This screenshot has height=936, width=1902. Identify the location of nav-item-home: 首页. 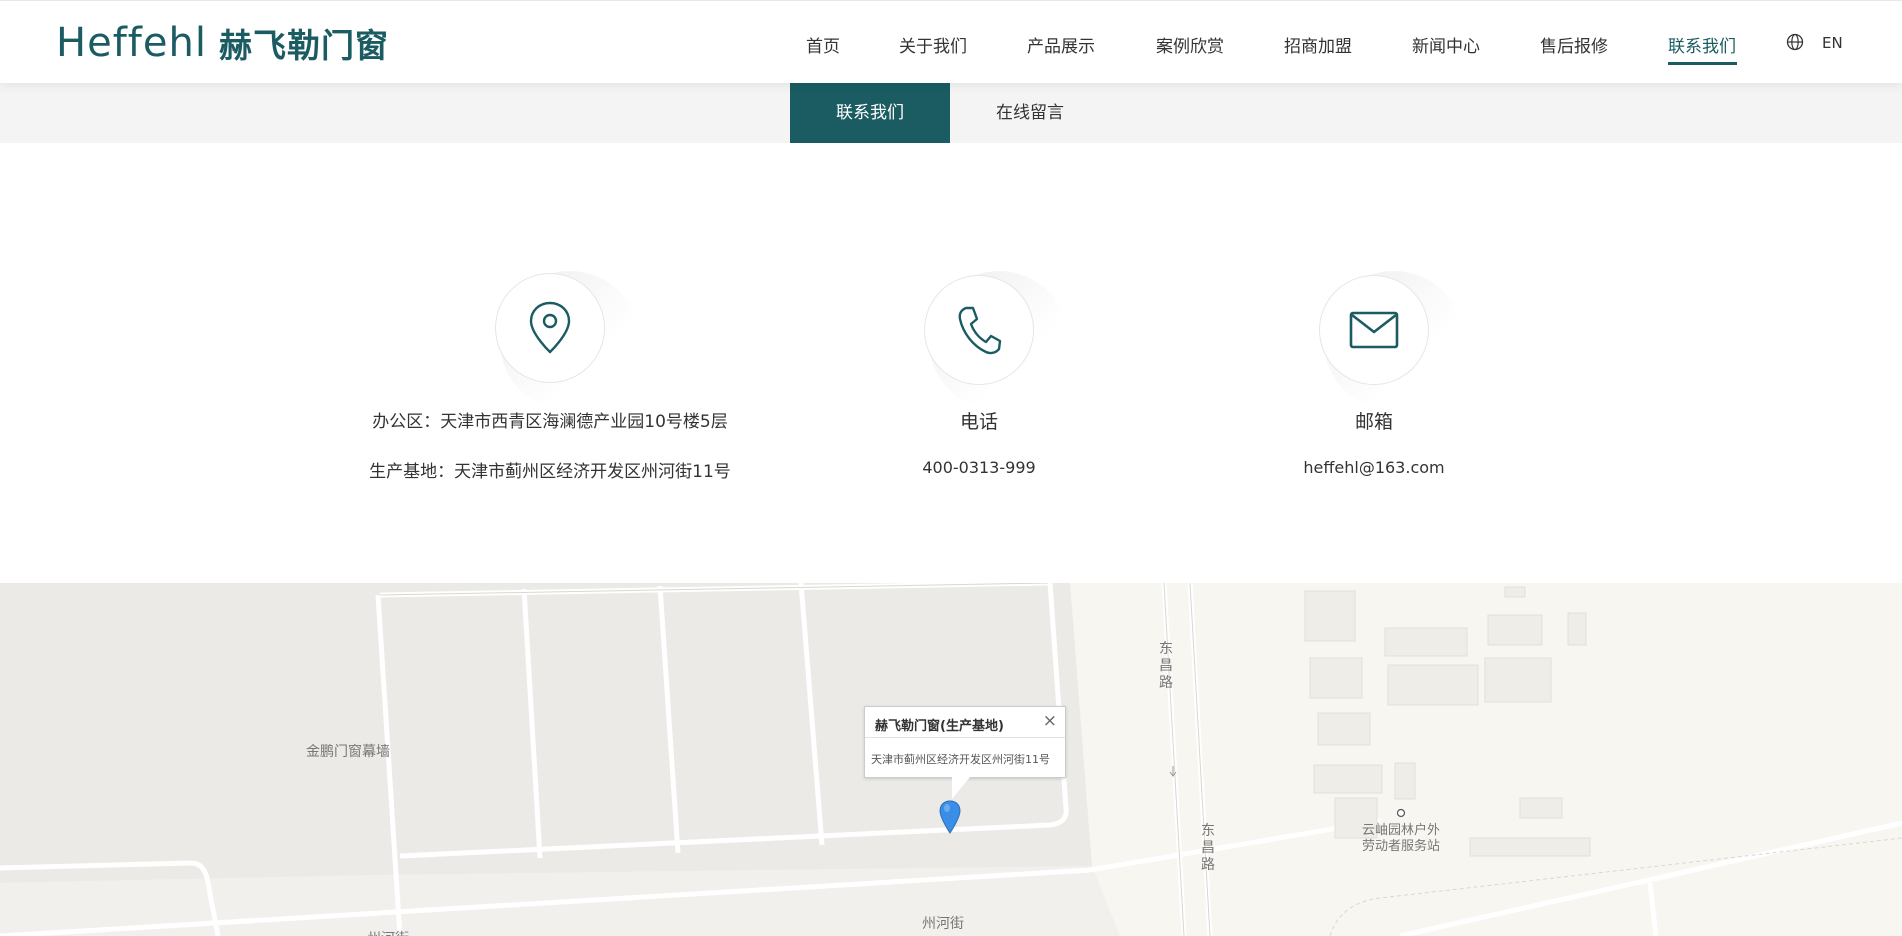
(823, 44).